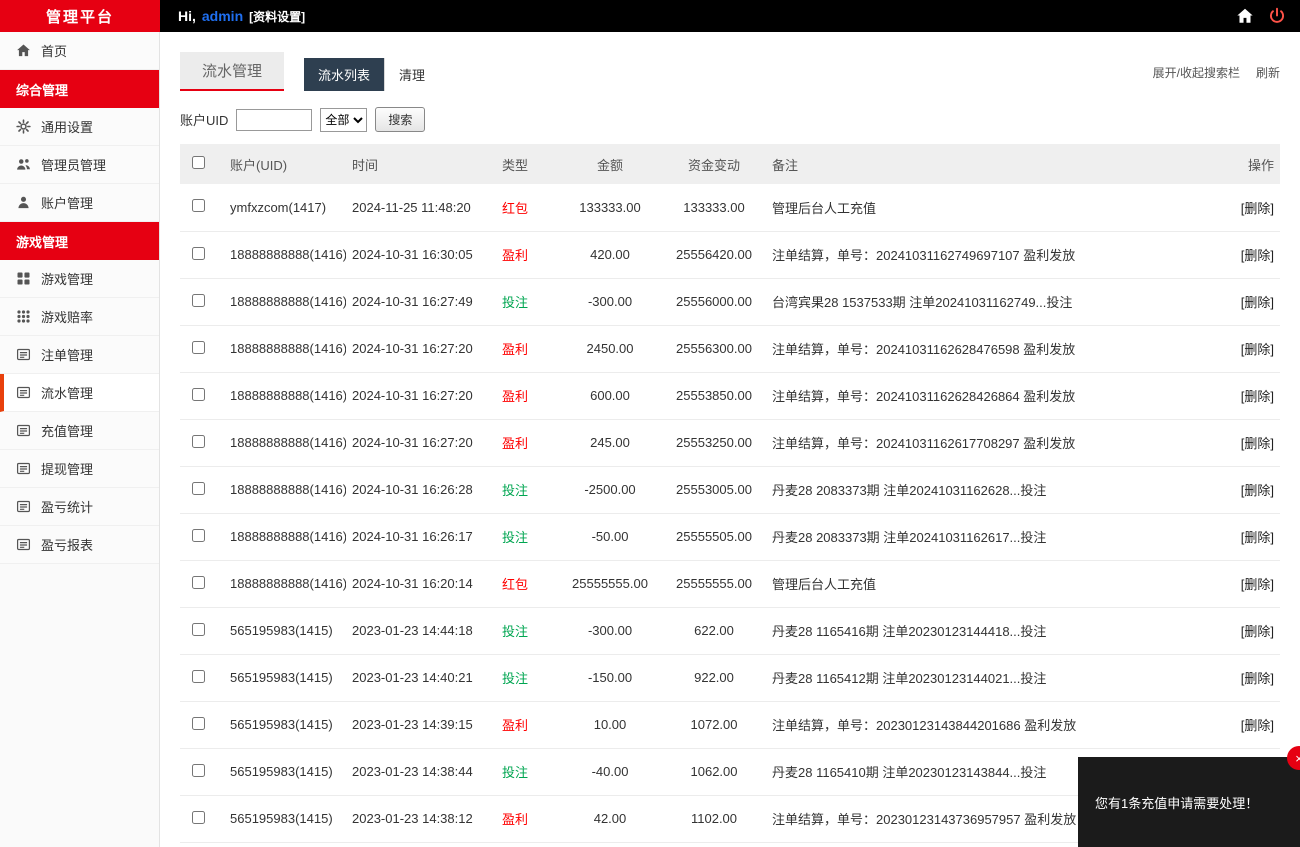  What do you see at coordinates (411, 74) in the screenshot?
I see `tab-clean: 清理` at bounding box center [411, 74].